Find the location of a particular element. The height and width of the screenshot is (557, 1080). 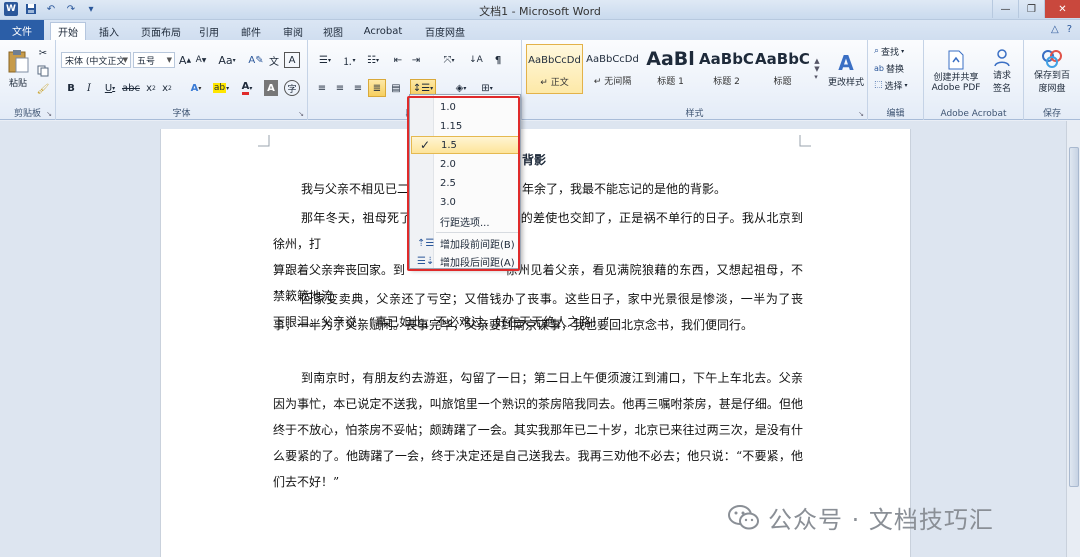

styles-gallery-scroll: ▲ ▼ ▾ is located at coordinates (817, 69).